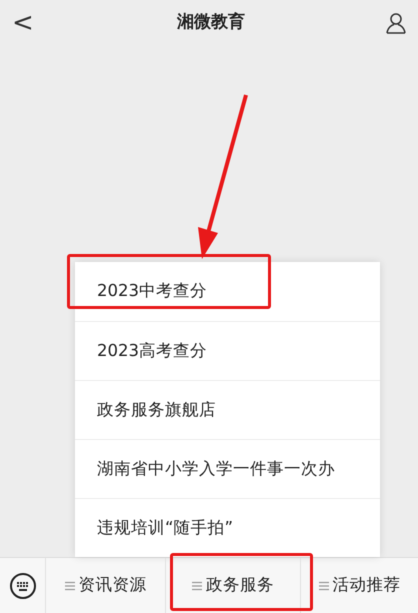  Describe the element at coordinates (396, 22) in the screenshot. I see `profile-icon` at that location.